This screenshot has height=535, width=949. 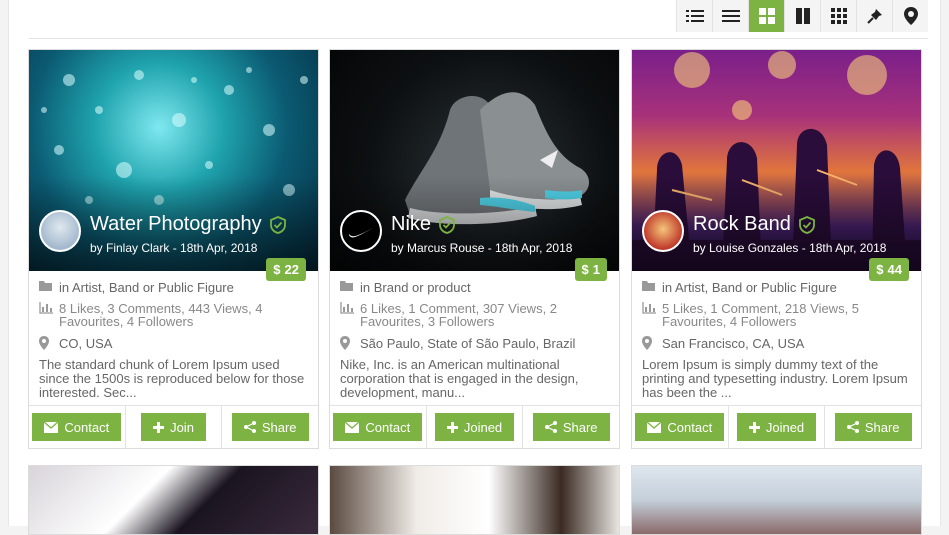 What do you see at coordinates (790, 248) in the screenshot?
I see `listing-byline: by Louise Gonzales - 18th Apr, 2018` at bounding box center [790, 248].